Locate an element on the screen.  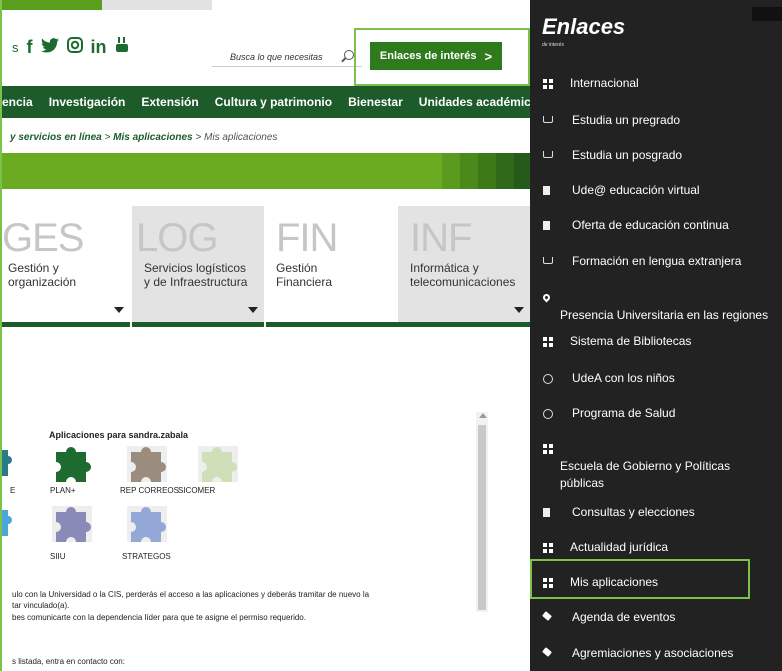
link-ude-educaci-n-virtual: Ude@ educación virtual is located at coordinates (656, 196).